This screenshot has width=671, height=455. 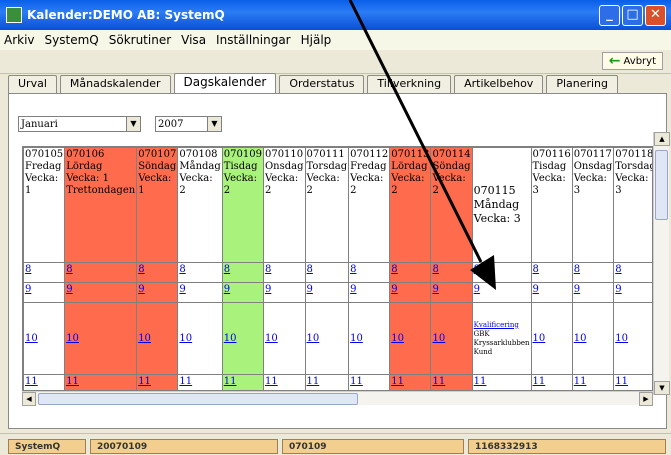 What do you see at coordinates (200, 205) in the screenshot?
I see `day-header-cell: 070108 Måndag Vecka: 2` at bounding box center [200, 205].